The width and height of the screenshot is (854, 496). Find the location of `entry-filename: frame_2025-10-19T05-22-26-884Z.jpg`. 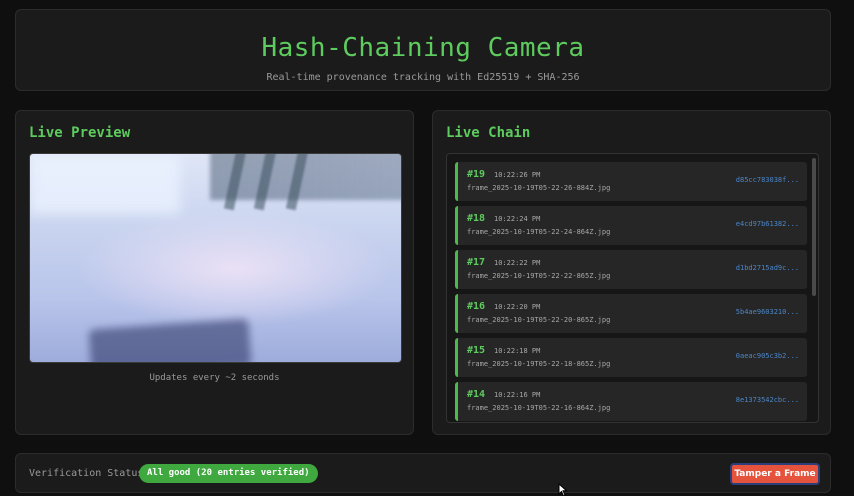

entry-filename: frame_2025-10-19T05-22-26-884Z.jpg is located at coordinates (539, 188).